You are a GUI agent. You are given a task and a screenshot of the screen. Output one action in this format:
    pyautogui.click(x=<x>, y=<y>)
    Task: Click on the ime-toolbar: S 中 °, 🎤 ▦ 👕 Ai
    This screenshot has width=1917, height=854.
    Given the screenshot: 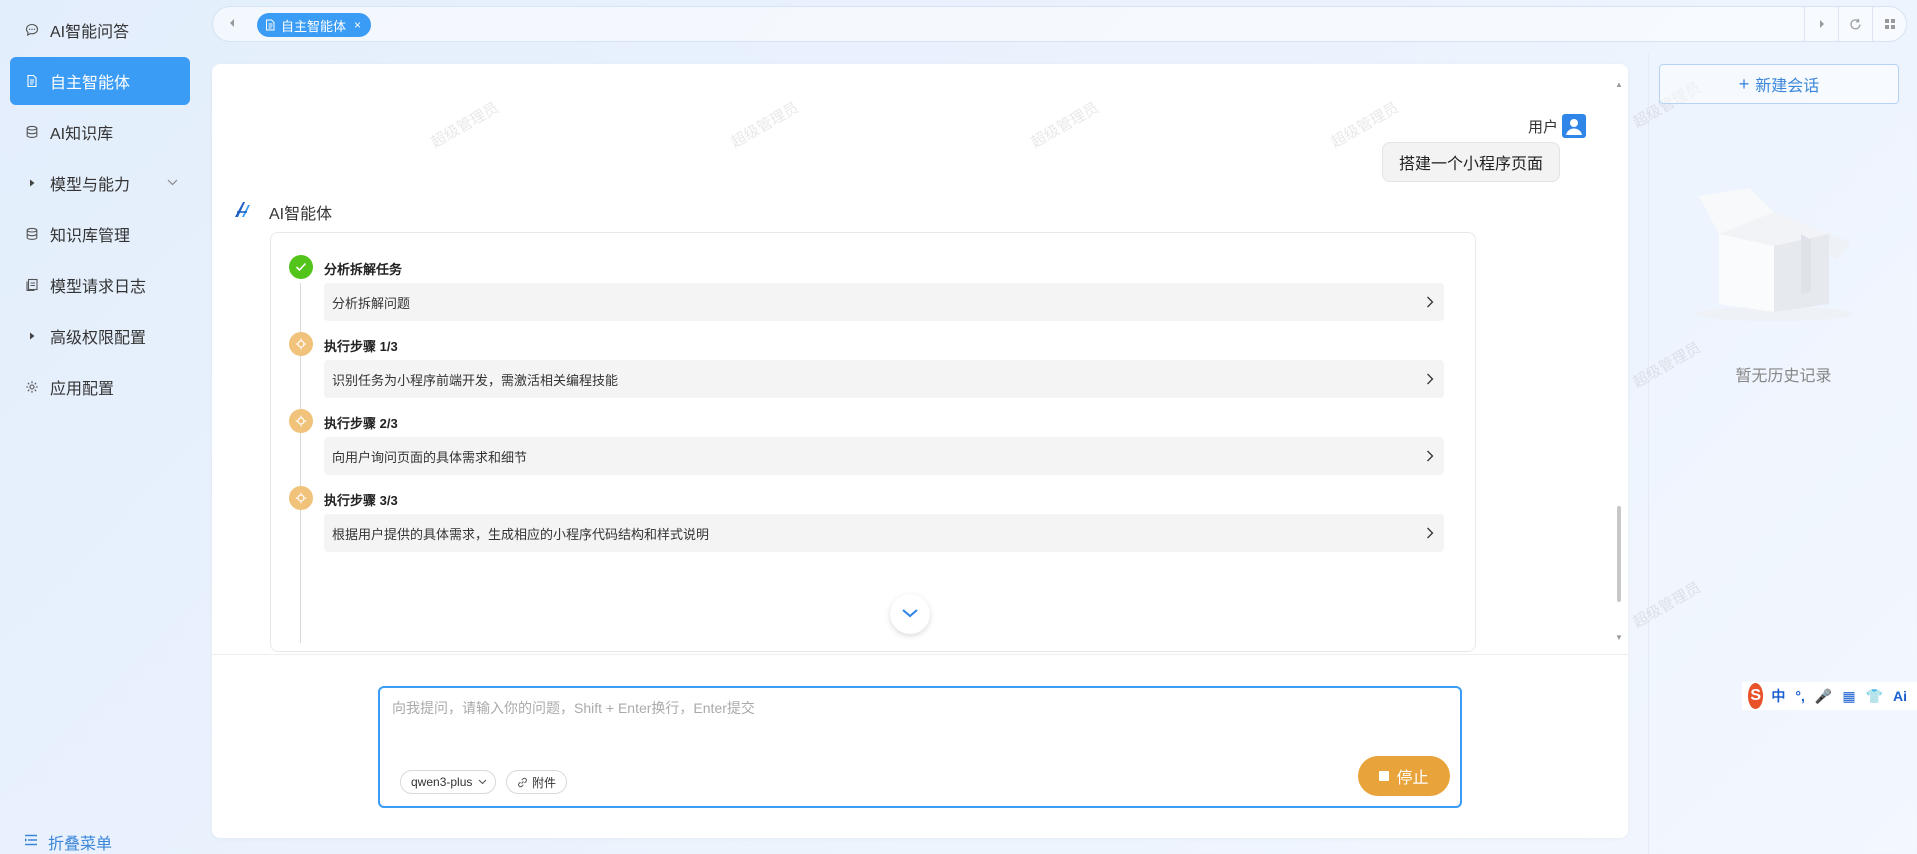 What is the action you would take?
    pyautogui.click(x=1829, y=696)
    